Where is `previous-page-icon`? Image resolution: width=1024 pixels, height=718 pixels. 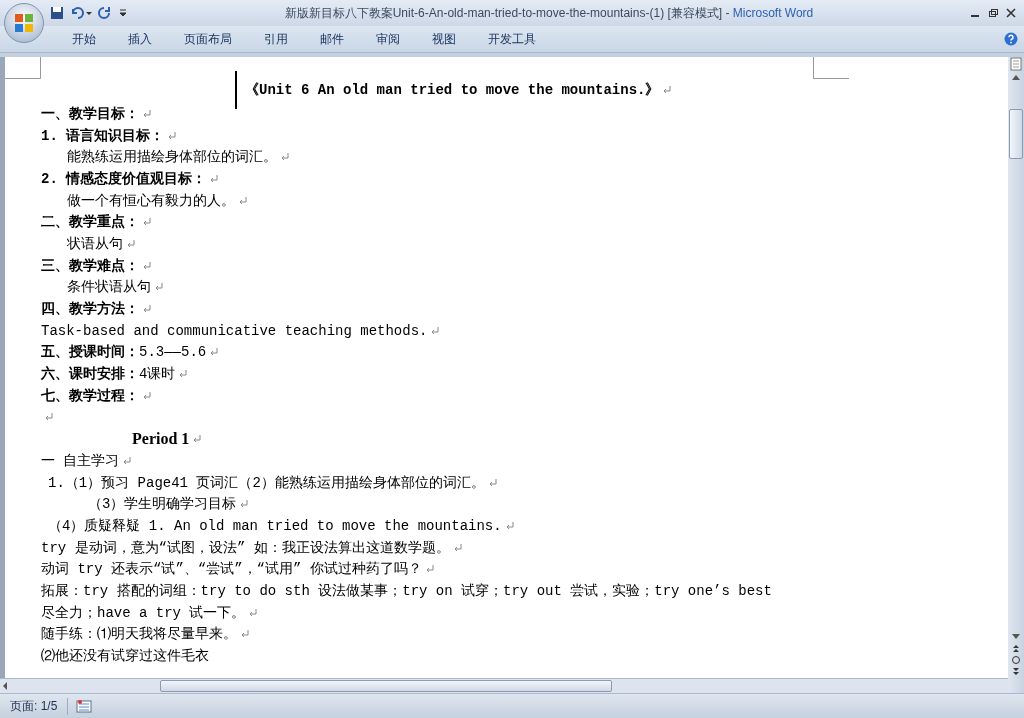 previous-page-icon is located at coordinates (1016, 648).